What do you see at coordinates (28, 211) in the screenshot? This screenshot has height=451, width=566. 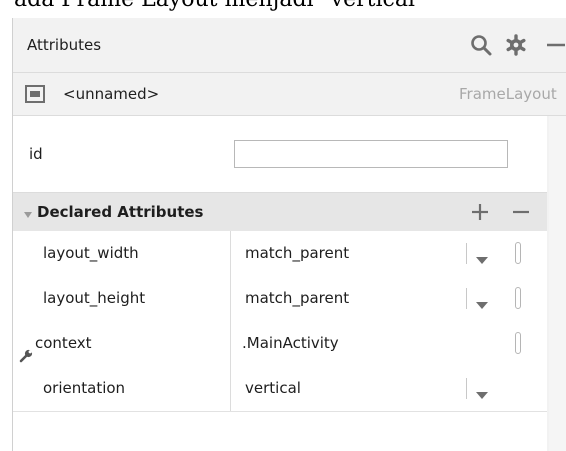 I see `collapse-triangle-icon` at bounding box center [28, 211].